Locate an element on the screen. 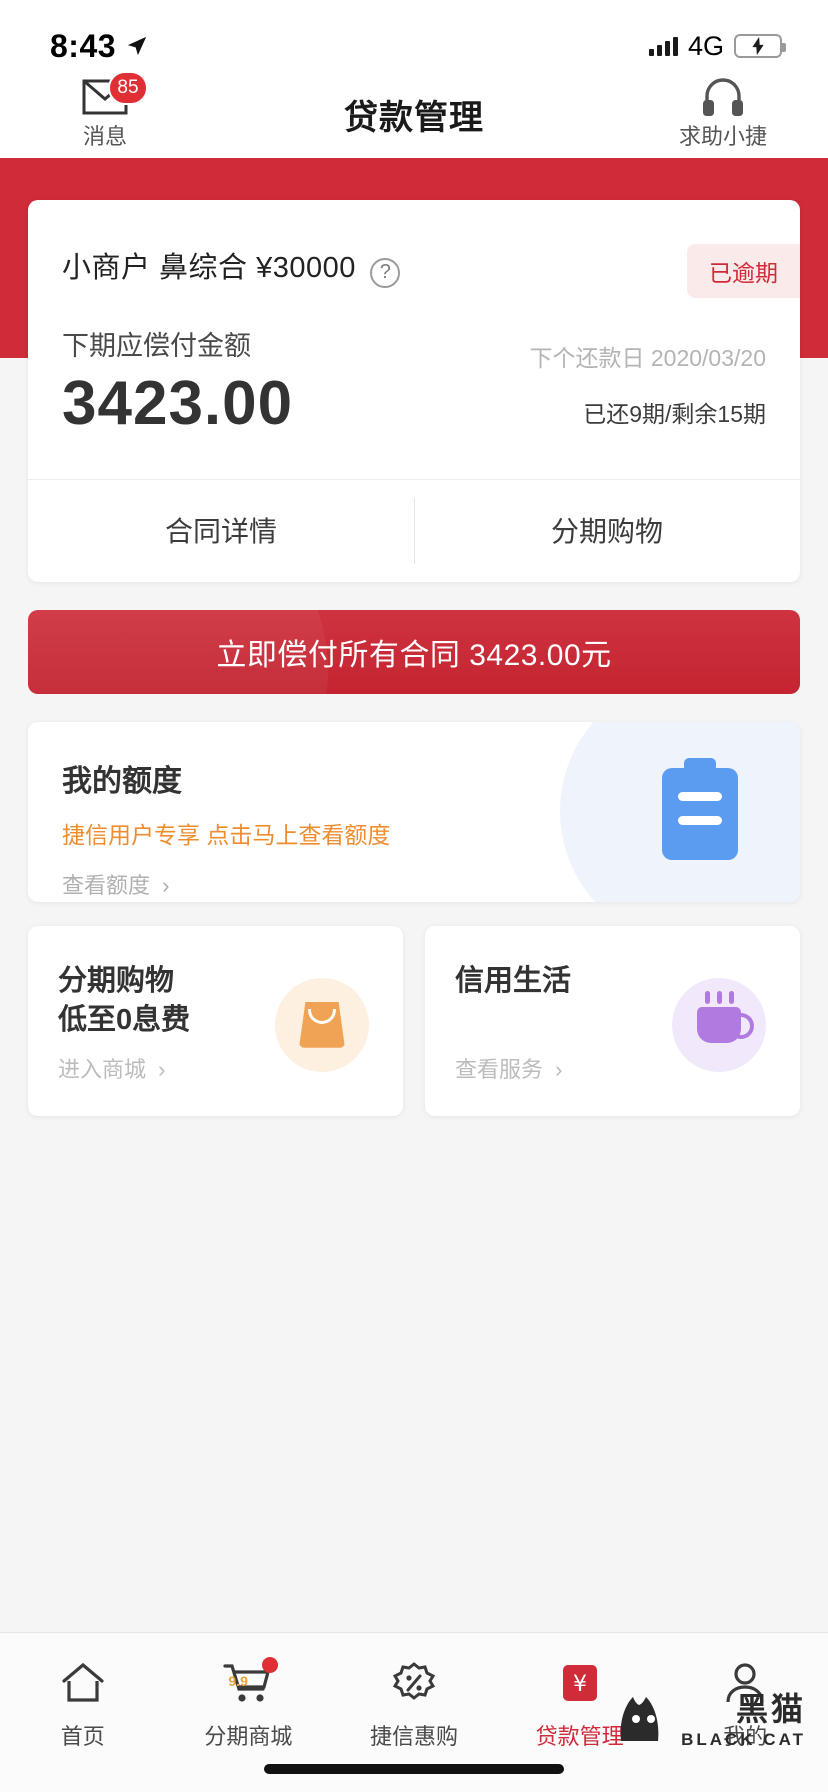 This screenshot has width=828, height=1792. loan-product-title: 小商户 鼻综合 ¥30000 is located at coordinates (209, 268).